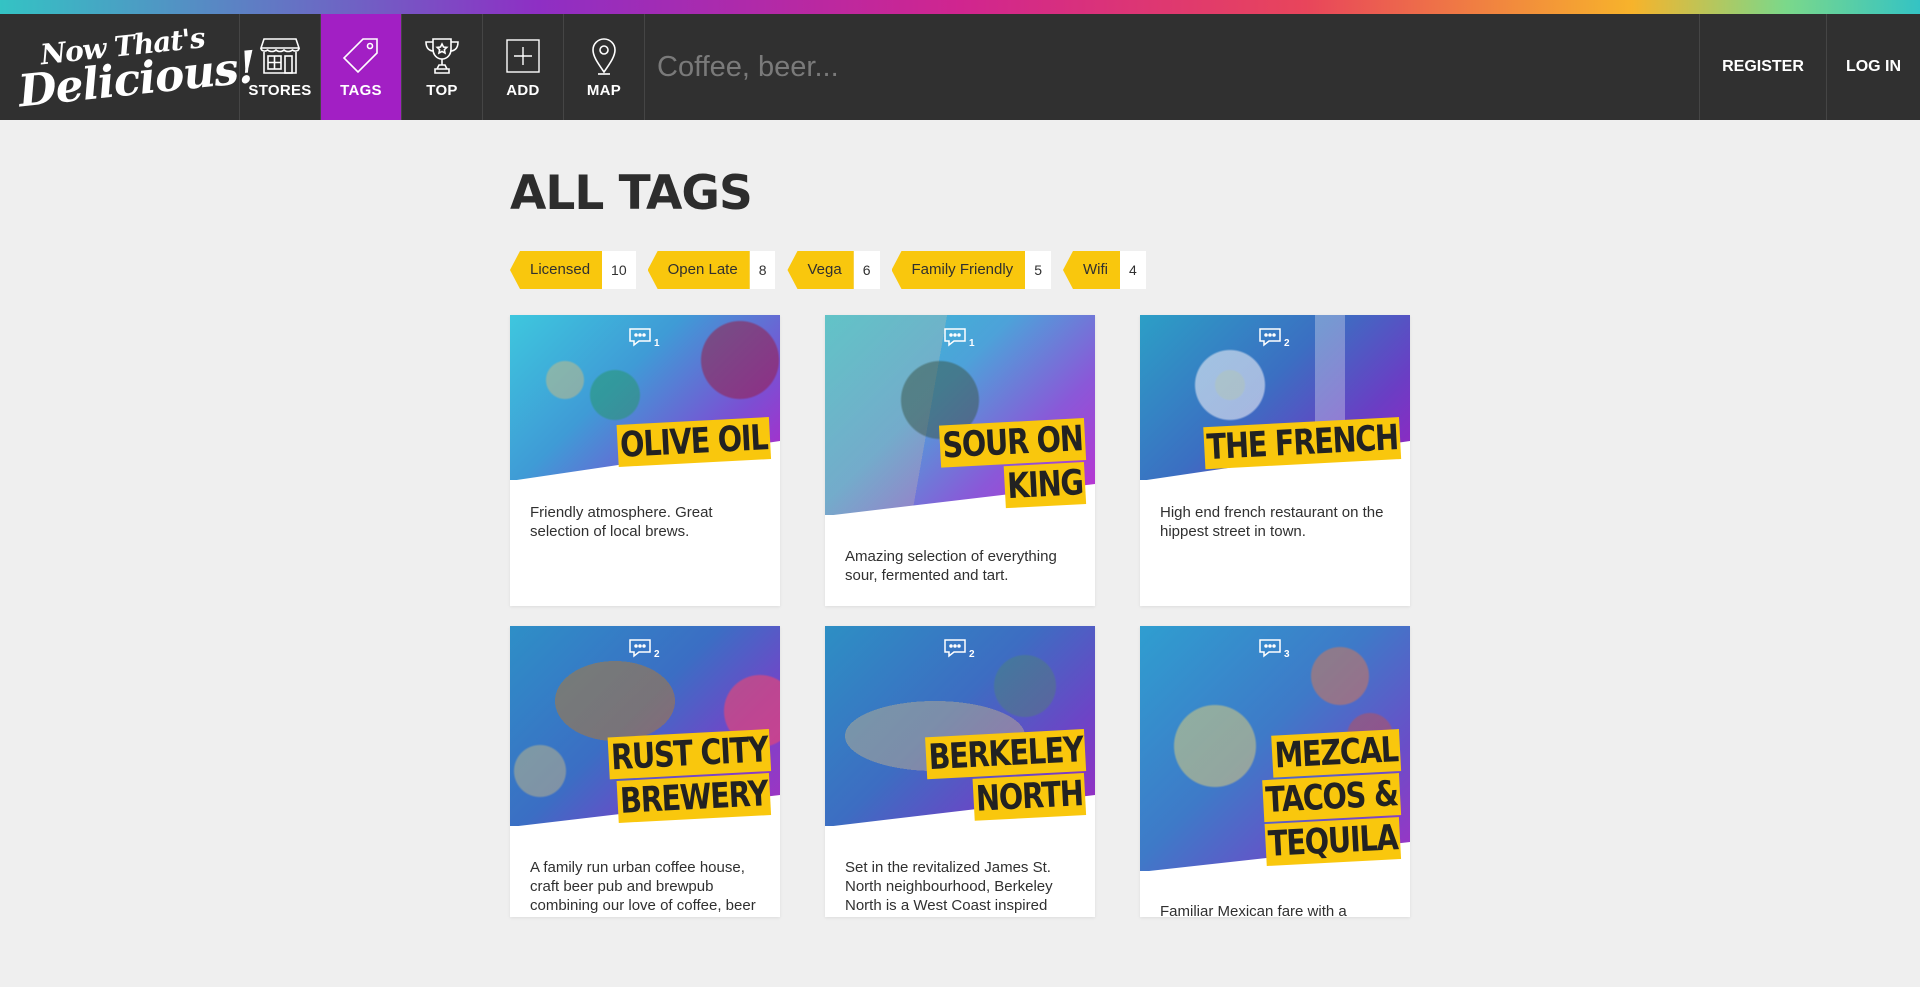  Describe the element at coordinates (694, 442) in the screenshot. I see `store-title-line: OLIVE OIL` at that location.